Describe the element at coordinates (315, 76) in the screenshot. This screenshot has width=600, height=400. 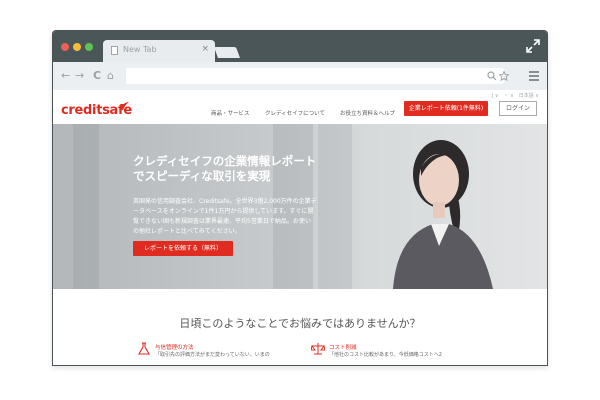
I see `address-bar` at that location.